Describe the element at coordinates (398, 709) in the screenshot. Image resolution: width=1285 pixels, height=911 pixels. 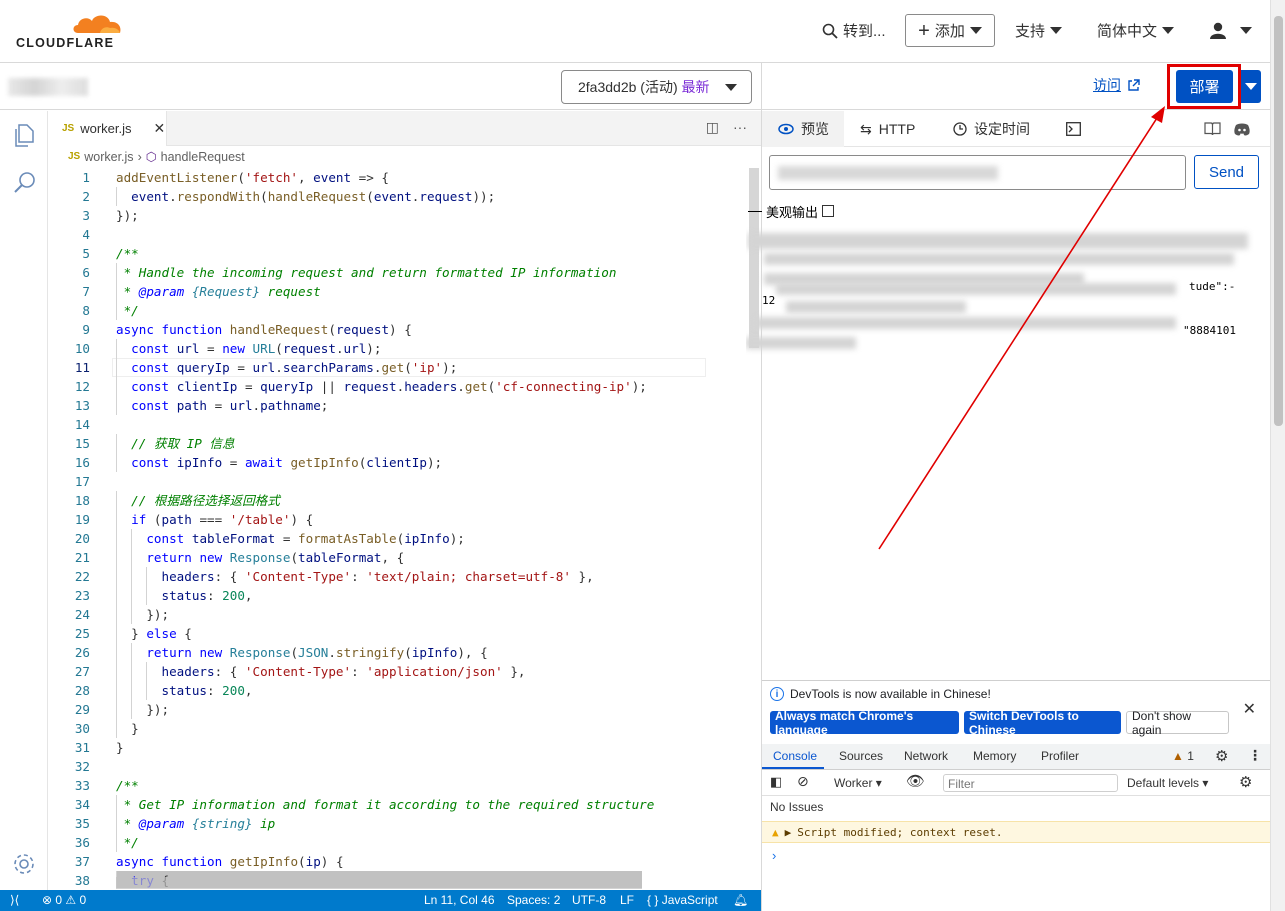
I see `code-line: 29 });` at that location.